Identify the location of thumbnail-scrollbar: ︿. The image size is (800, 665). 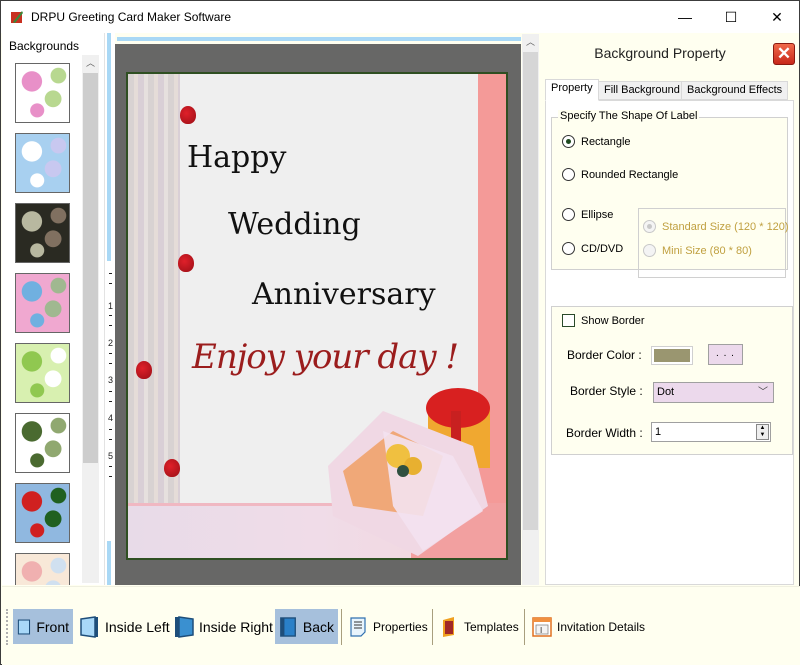
(90, 319).